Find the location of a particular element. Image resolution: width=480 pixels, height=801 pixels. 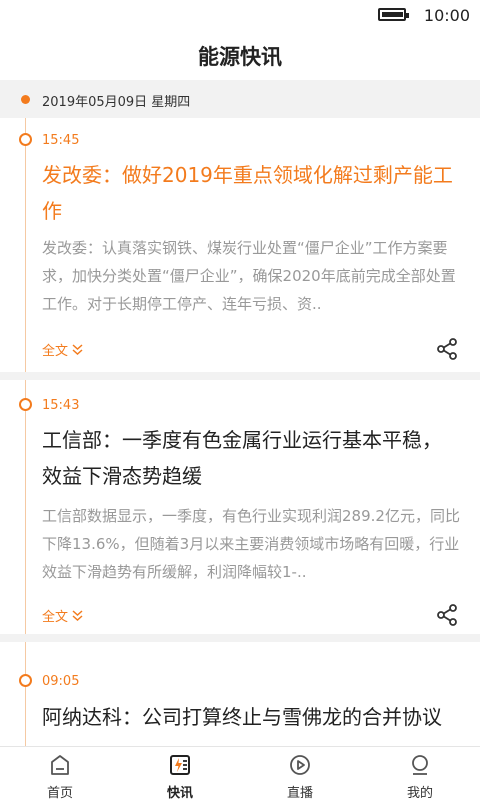

bottom-tab-bar: 首页 快讯 直播 我的 is located at coordinates (240, 773).